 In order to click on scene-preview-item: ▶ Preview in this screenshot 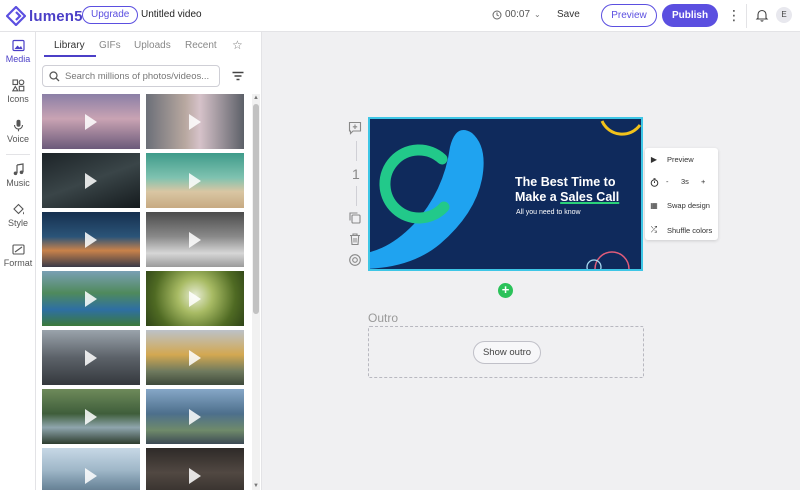, I will do `click(671, 159)`.